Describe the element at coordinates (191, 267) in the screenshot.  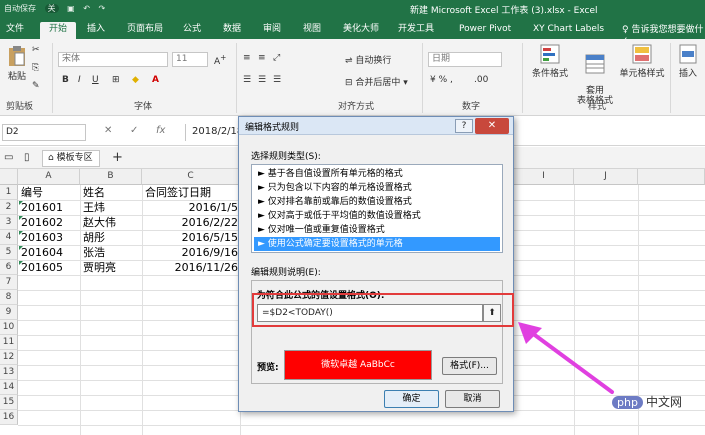
I see `table-cell: 2016/11/26` at that location.